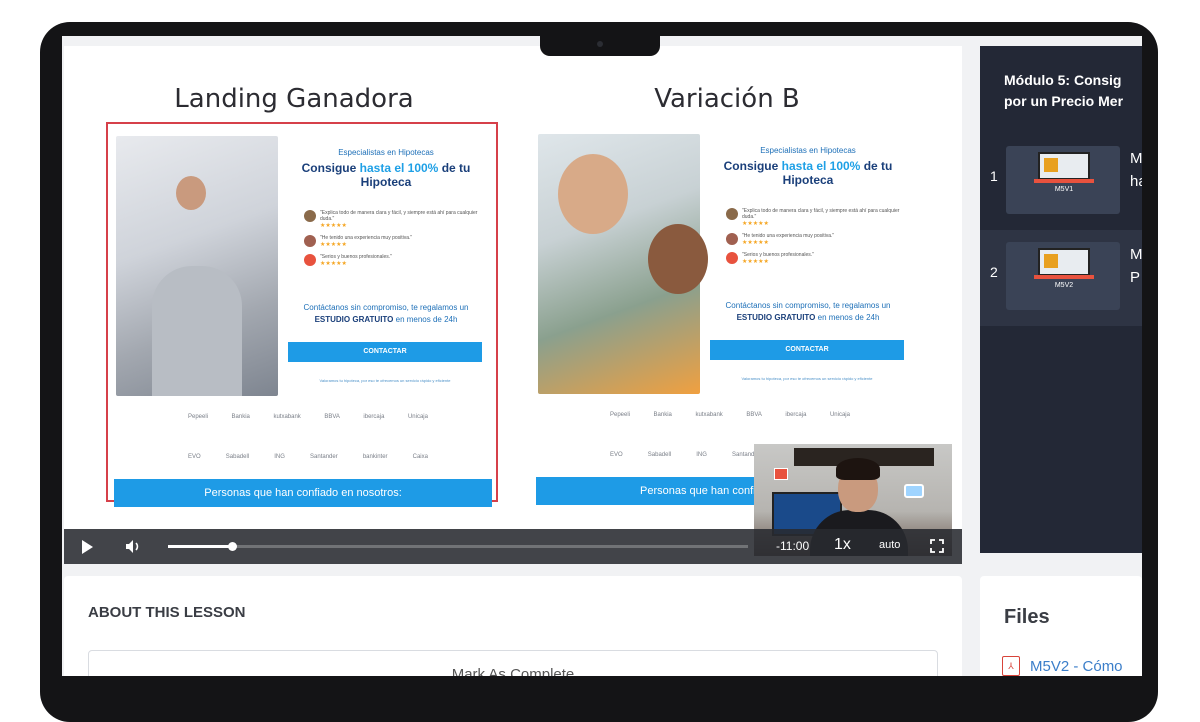  I want to click on bank-logos-row: EVO Sabadell ING Santander bankinter Caixa, so click(308, 457).